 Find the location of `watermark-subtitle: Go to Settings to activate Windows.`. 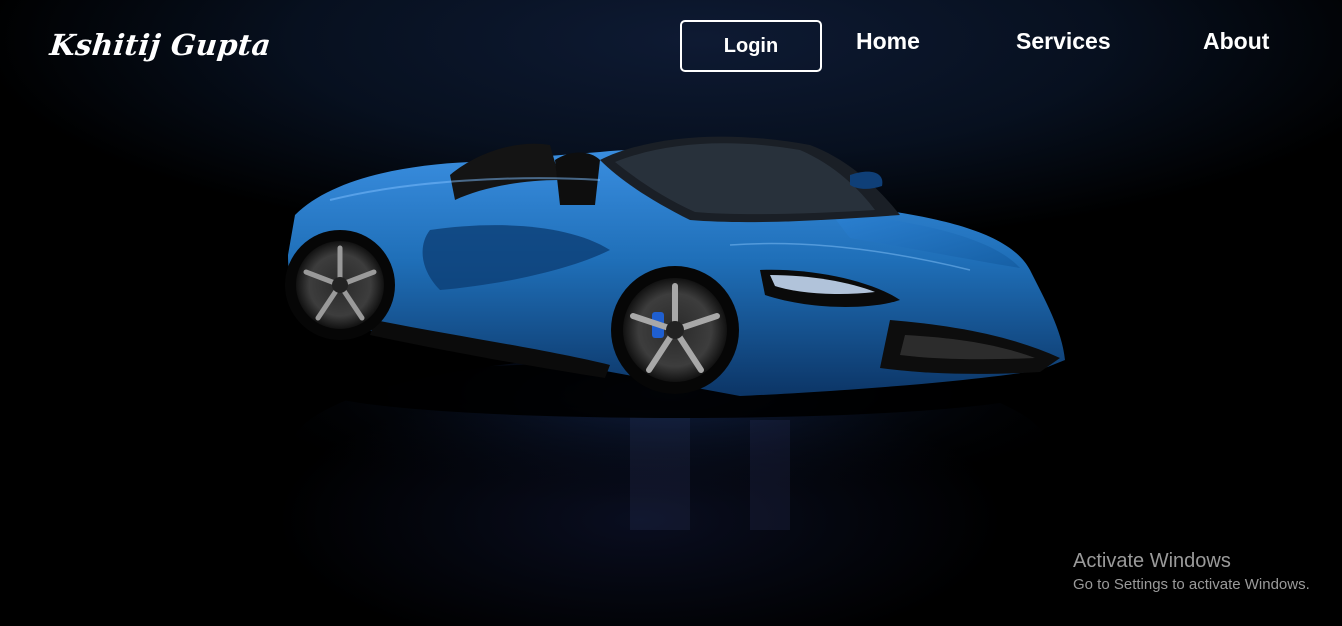

watermark-subtitle: Go to Settings to activate Windows. is located at coordinates (1191, 584).